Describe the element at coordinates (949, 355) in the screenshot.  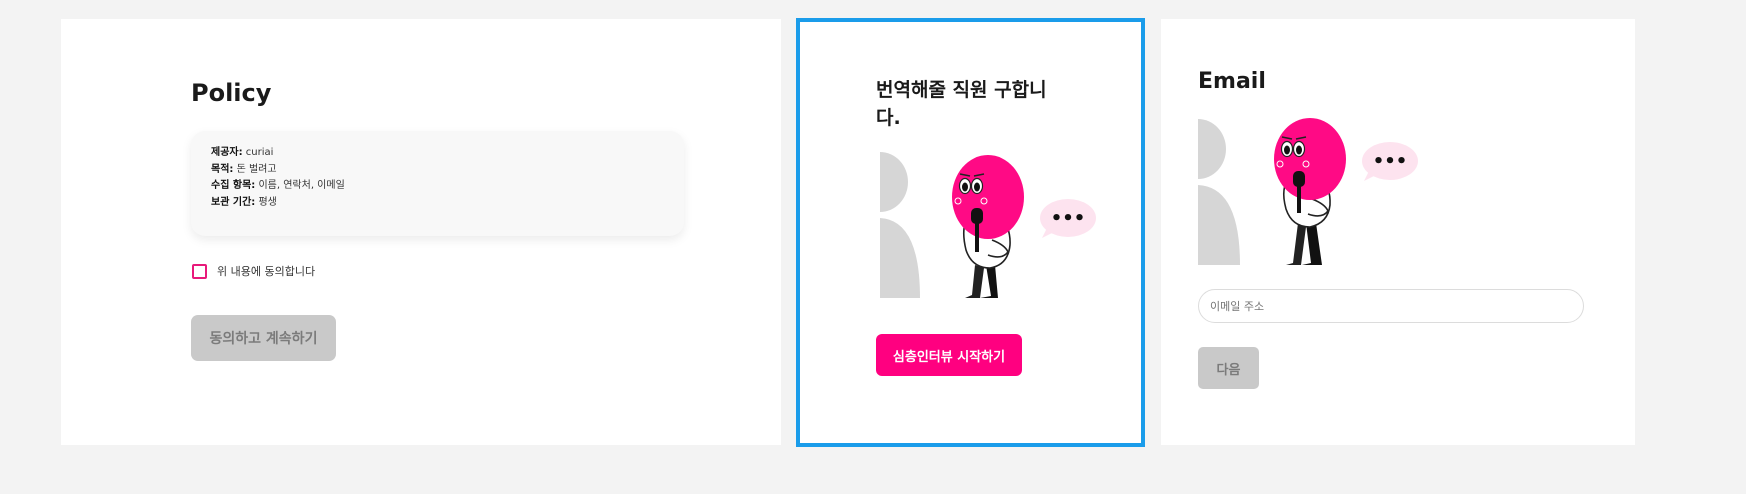
I see `start-interview-button: 심층인터뷰 시작하기` at that location.